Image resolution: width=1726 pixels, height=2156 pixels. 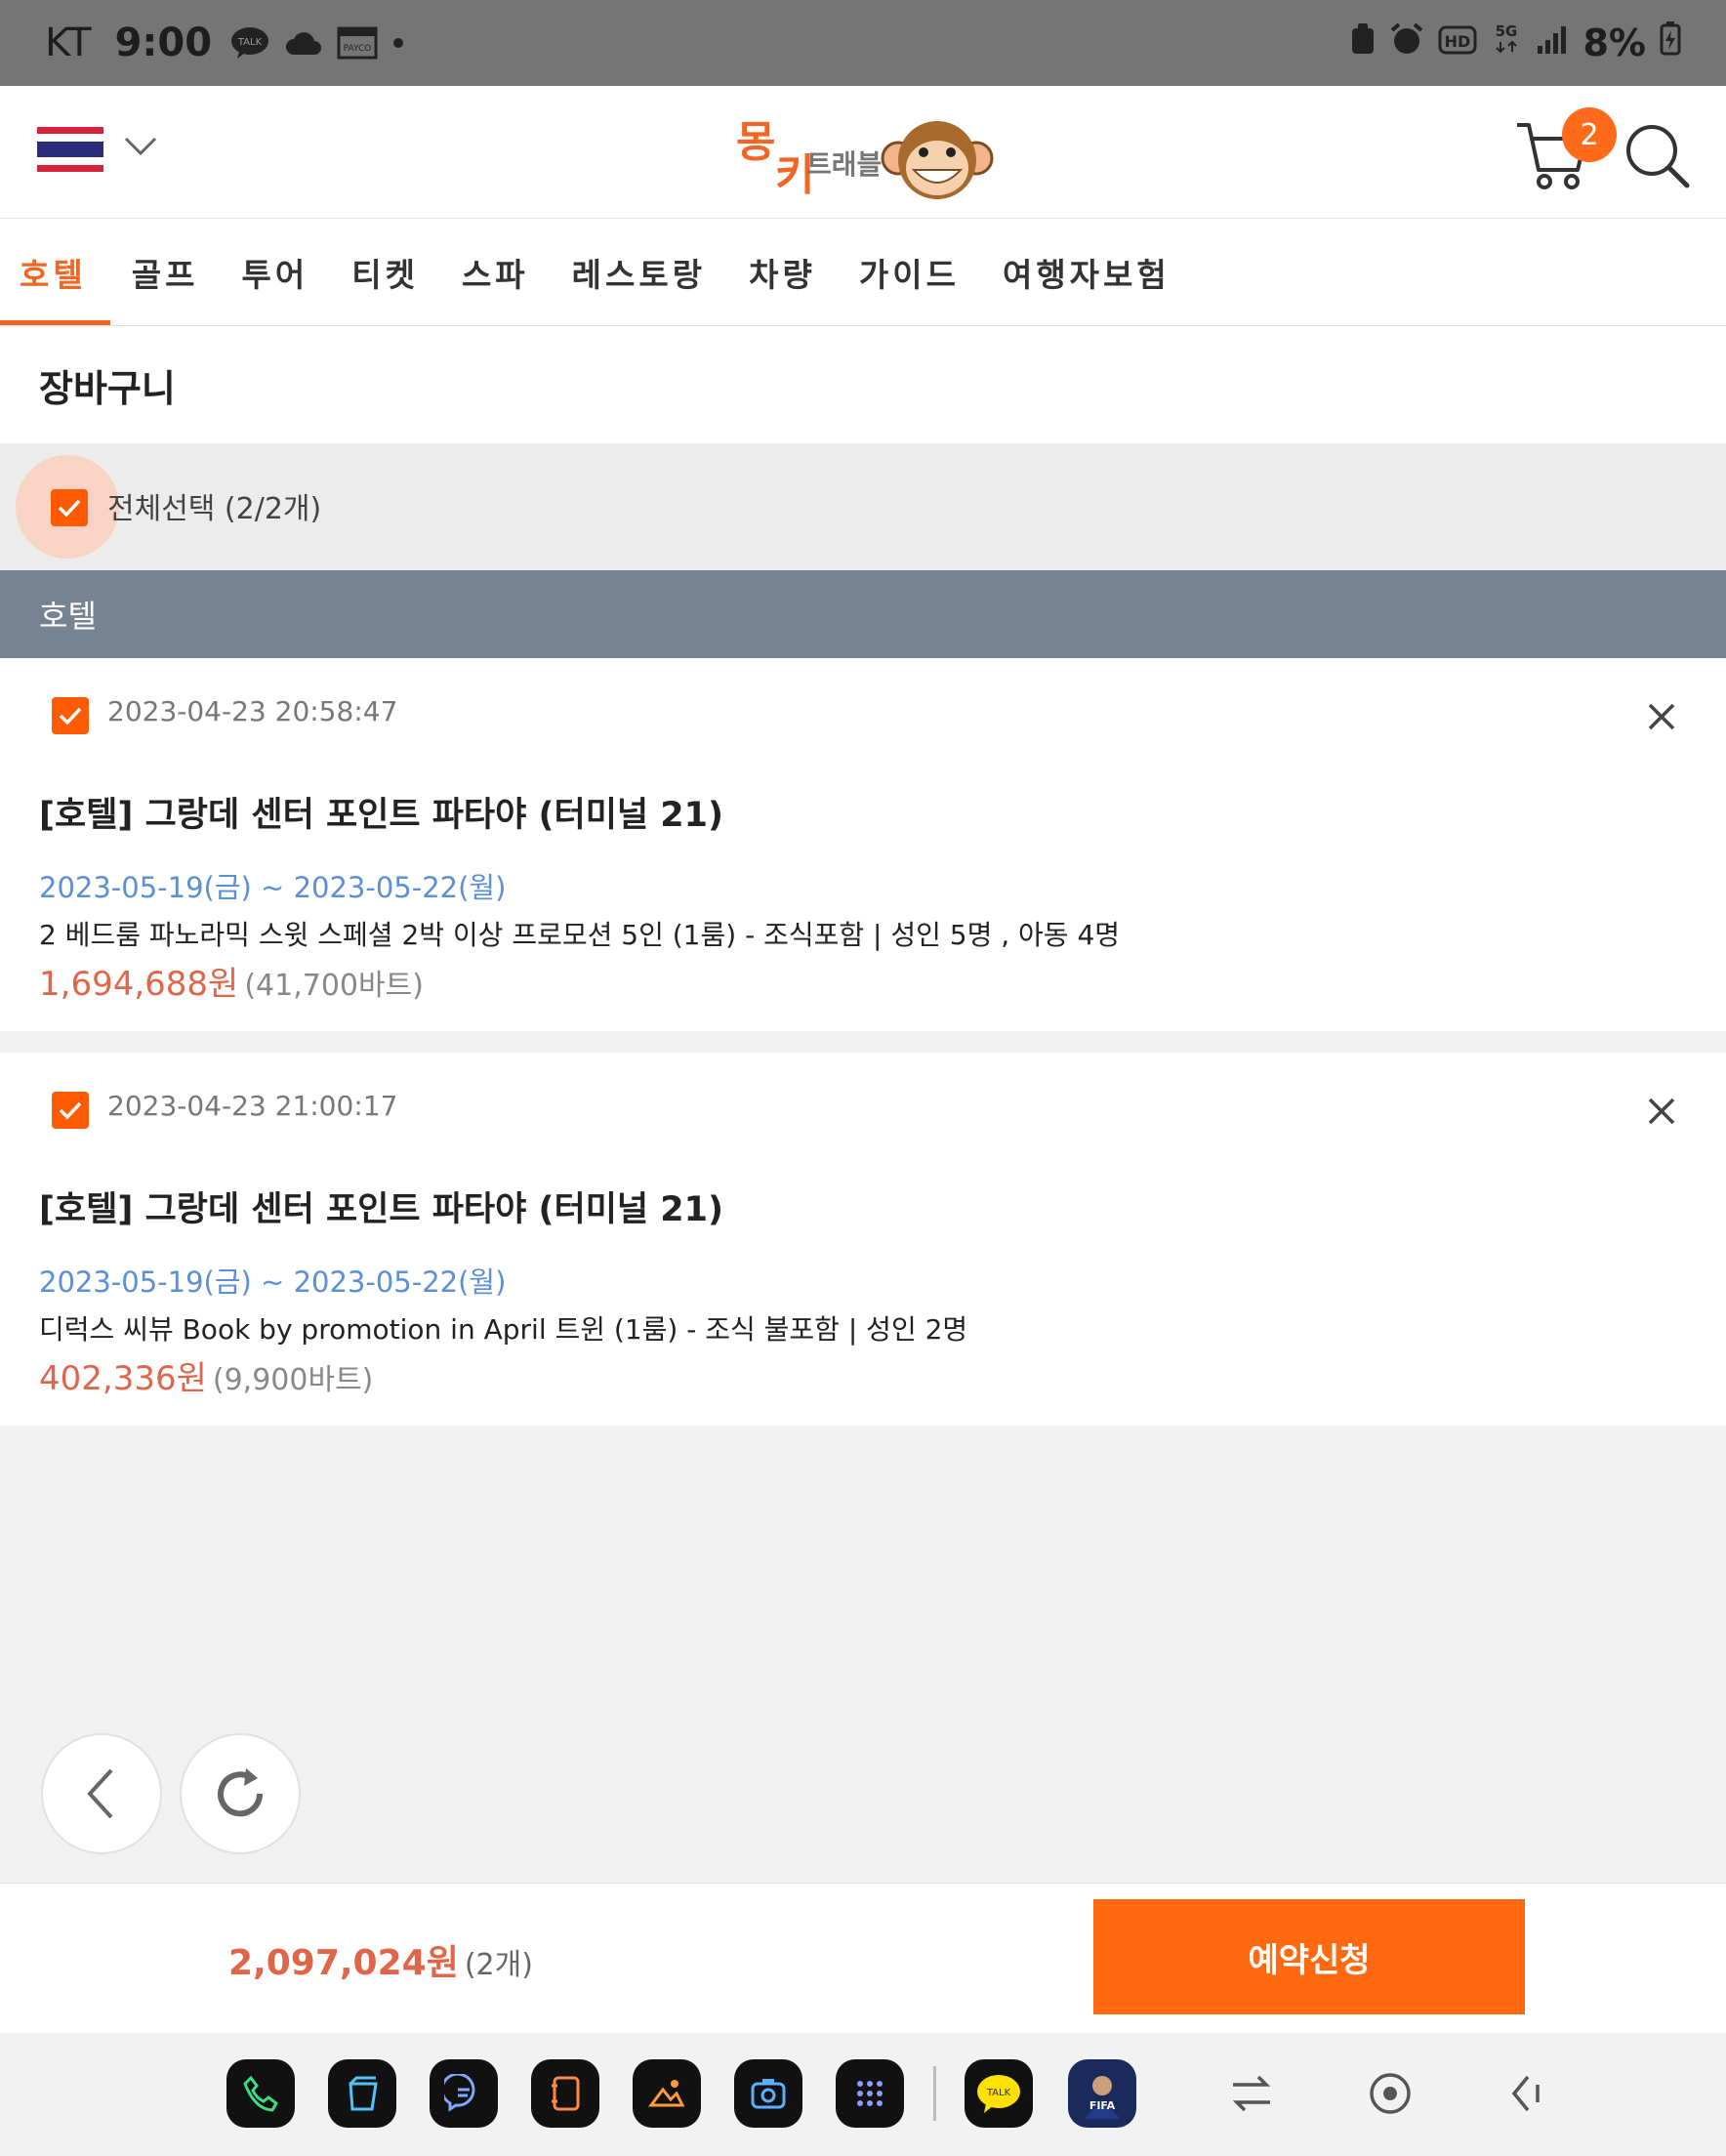 I want to click on system-taskbar: TALK FIFA, so click(x=863, y=2094).